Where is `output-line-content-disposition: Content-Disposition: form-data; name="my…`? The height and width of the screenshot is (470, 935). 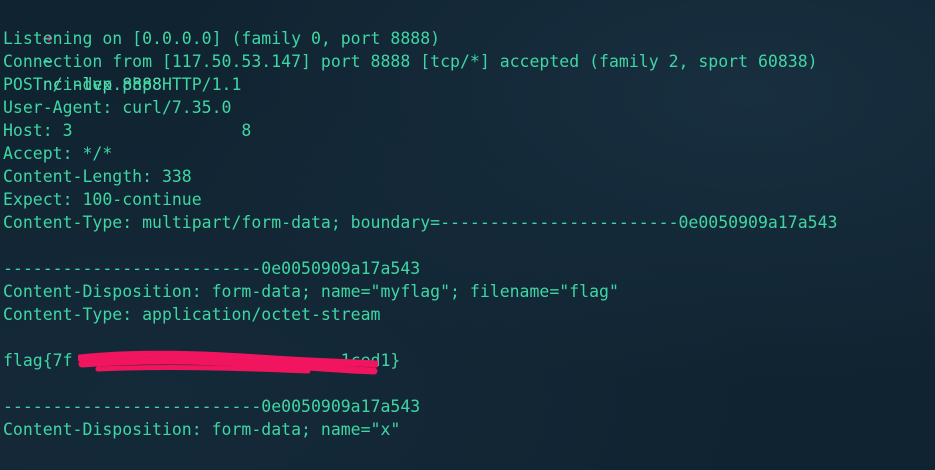
output-line-content-disposition: Content-Disposition: form-data; name="my… is located at coordinates (311, 291).